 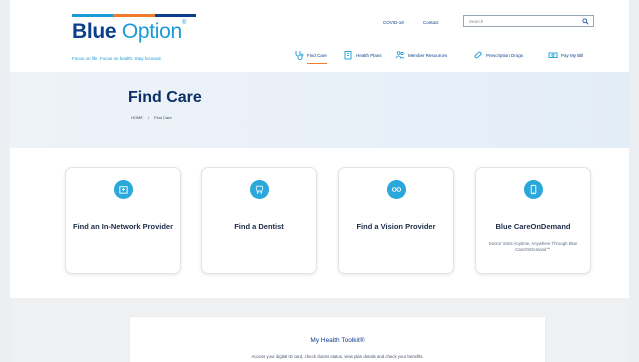 What do you see at coordinates (533, 226) in the screenshot?
I see `card-title: Blue CareOnDemand` at bounding box center [533, 226].